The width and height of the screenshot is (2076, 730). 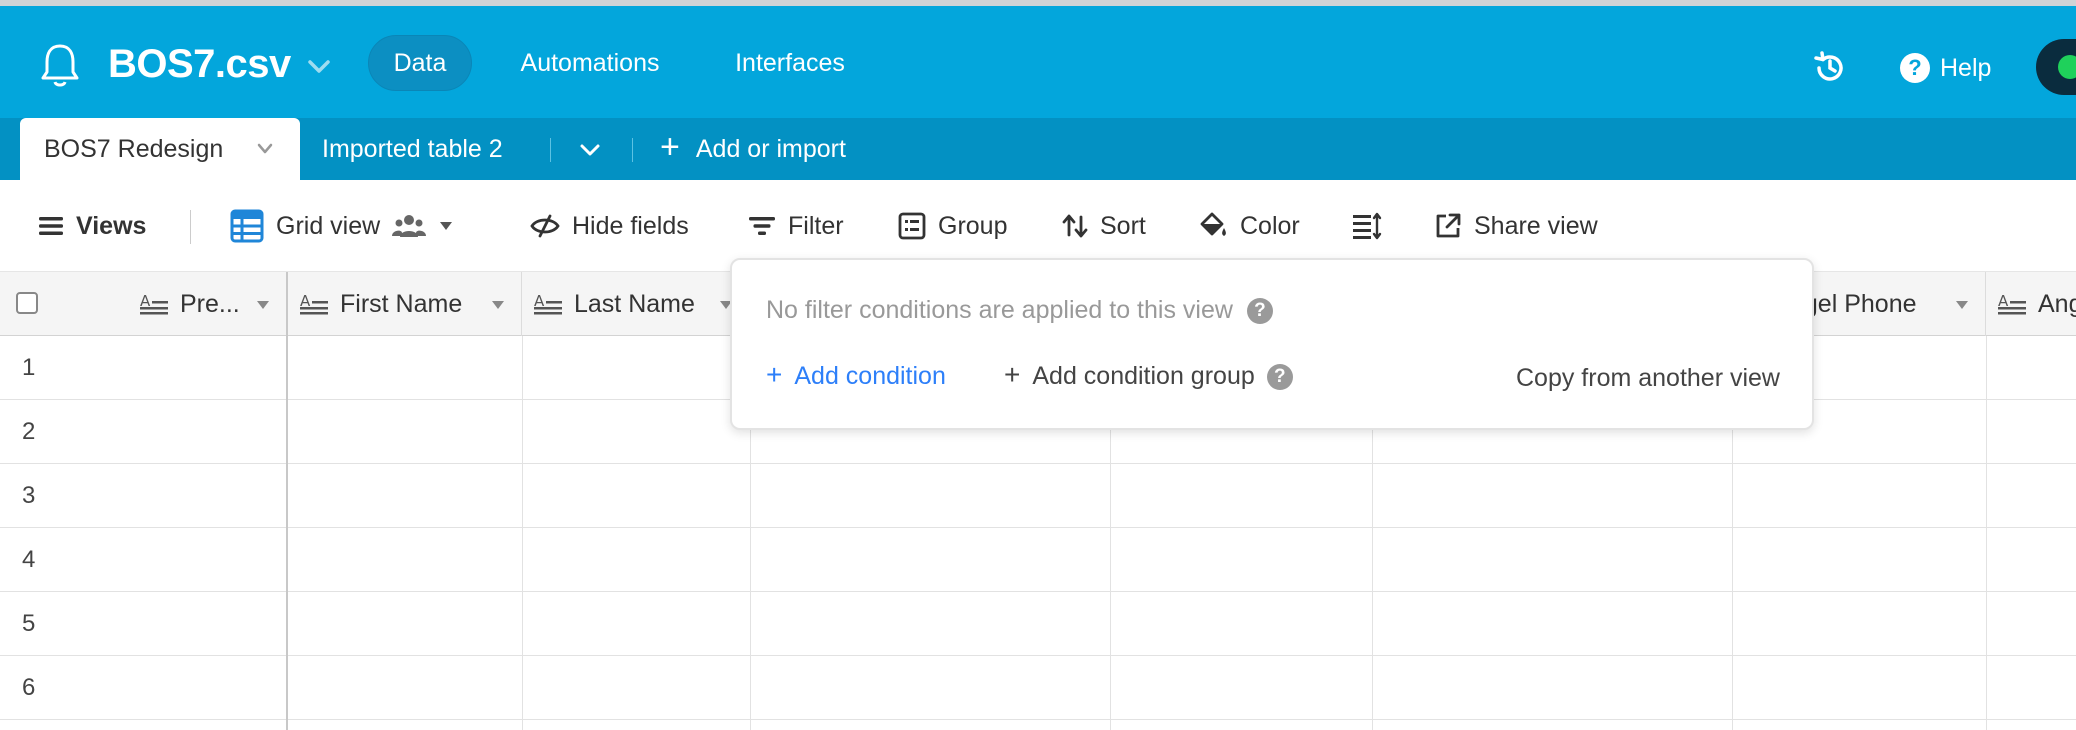 I want to click on views-button: Views, so click(x=92, y=226).